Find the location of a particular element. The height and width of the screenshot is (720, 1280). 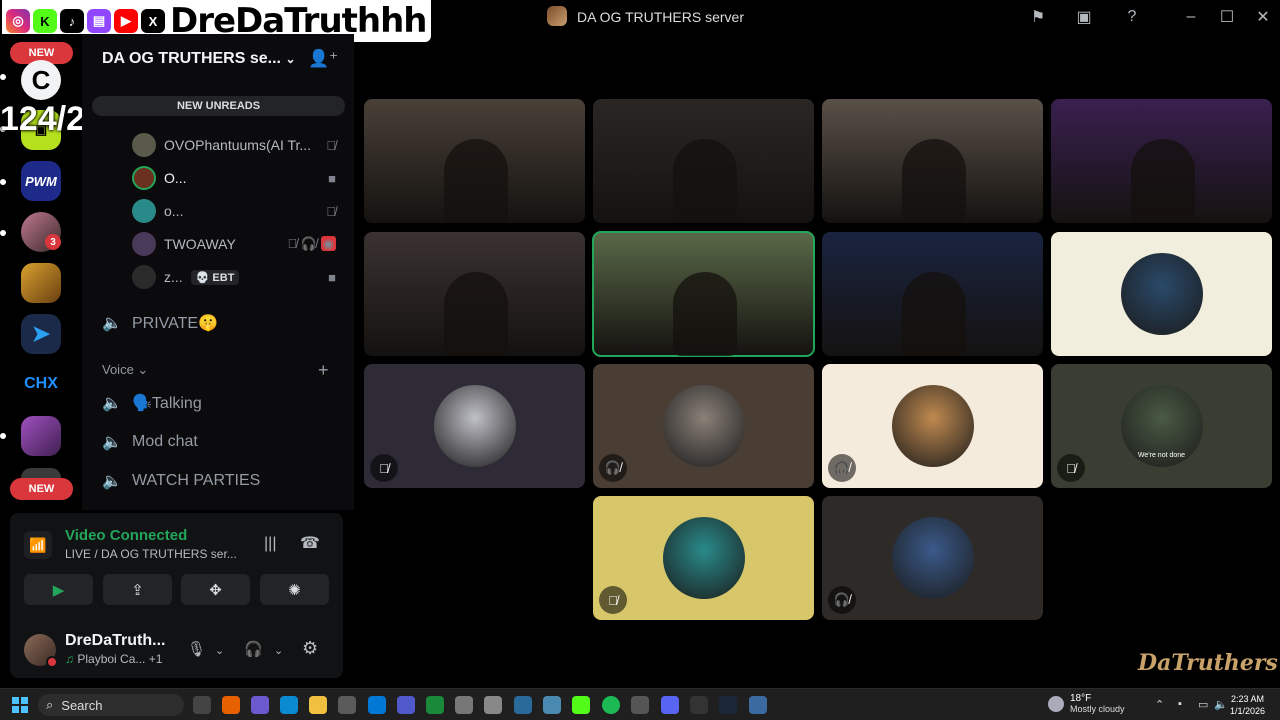

kick-icon is located at coordinates (581, 705).